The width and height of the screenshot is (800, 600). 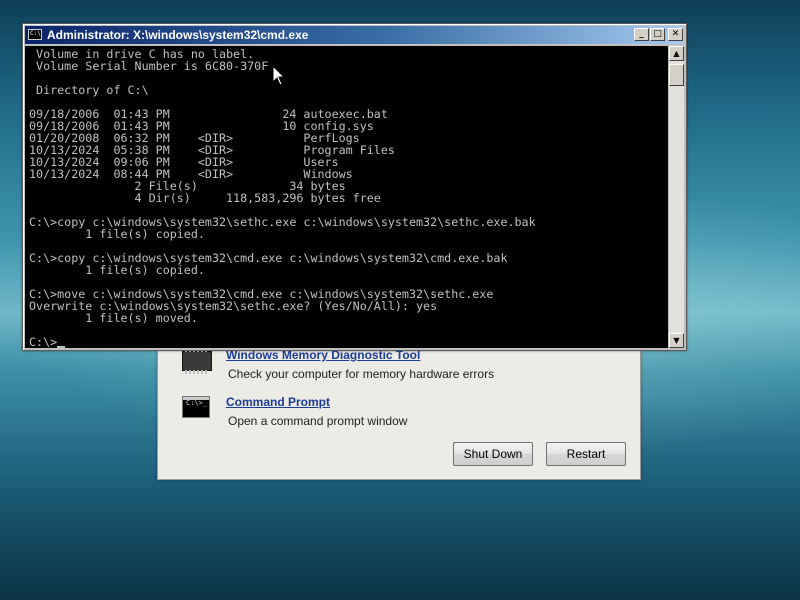 What do you see at coordinates (61, 347) in the screenshot?
I see `text-cursor` at bounding box center [61, 347].